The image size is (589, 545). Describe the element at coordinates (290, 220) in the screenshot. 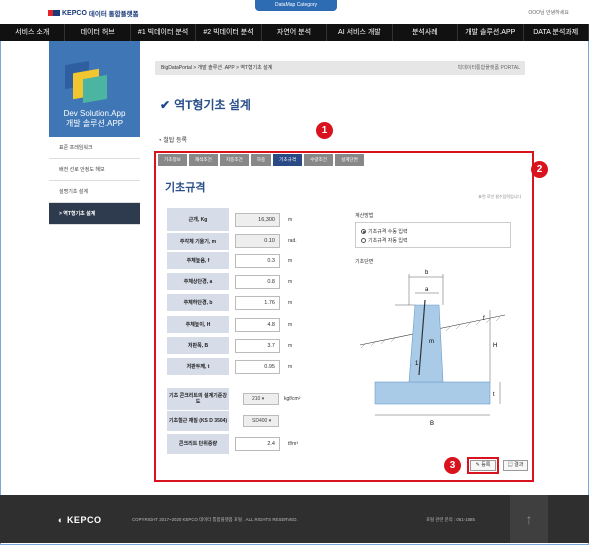

I see `field-weight-unit: m` at that location.